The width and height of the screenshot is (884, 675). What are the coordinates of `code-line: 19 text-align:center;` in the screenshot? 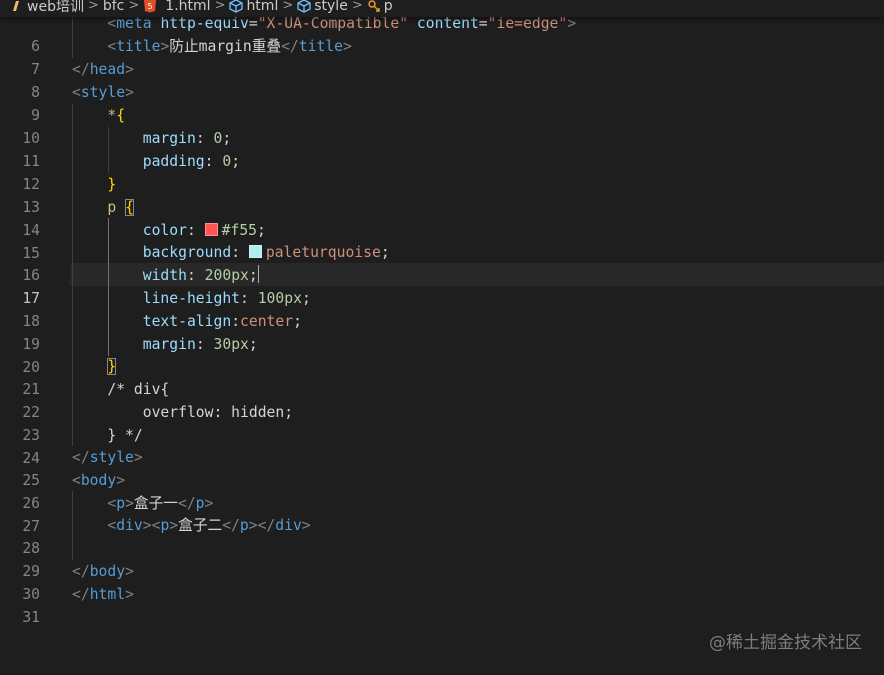 It's located at (442, 331).